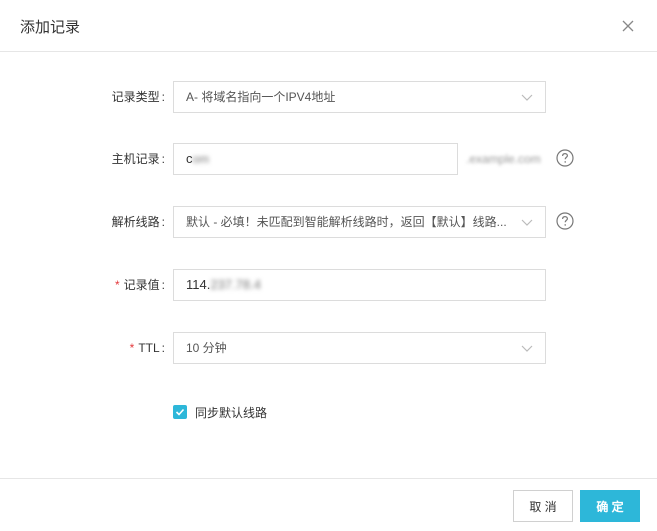 This screenshot has height=531, width=657. I want to click on host-label: 主机记录:, so click(138, 159).